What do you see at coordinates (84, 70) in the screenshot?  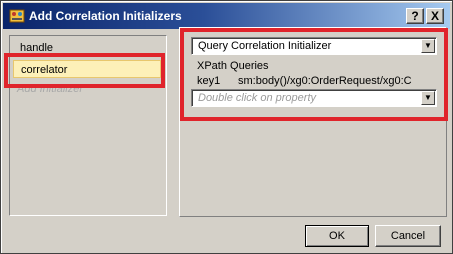 I see `highlight-box-left` at bounding box center [84, 70].